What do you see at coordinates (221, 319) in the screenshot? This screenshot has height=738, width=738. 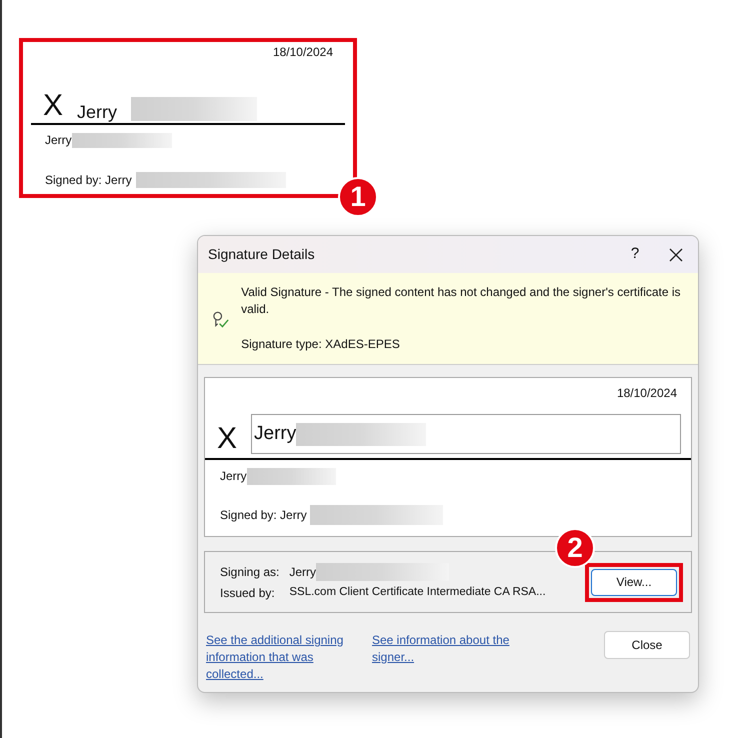 I see `certificate-check-icon` at bounding box center [221, 319].